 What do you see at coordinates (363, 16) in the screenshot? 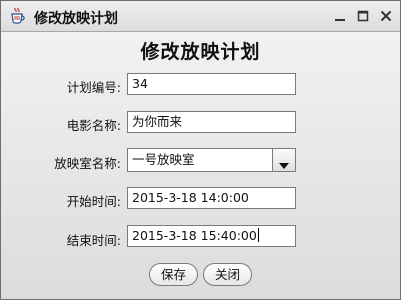
I see `maximize-icon` at bounding box center [363, 16].